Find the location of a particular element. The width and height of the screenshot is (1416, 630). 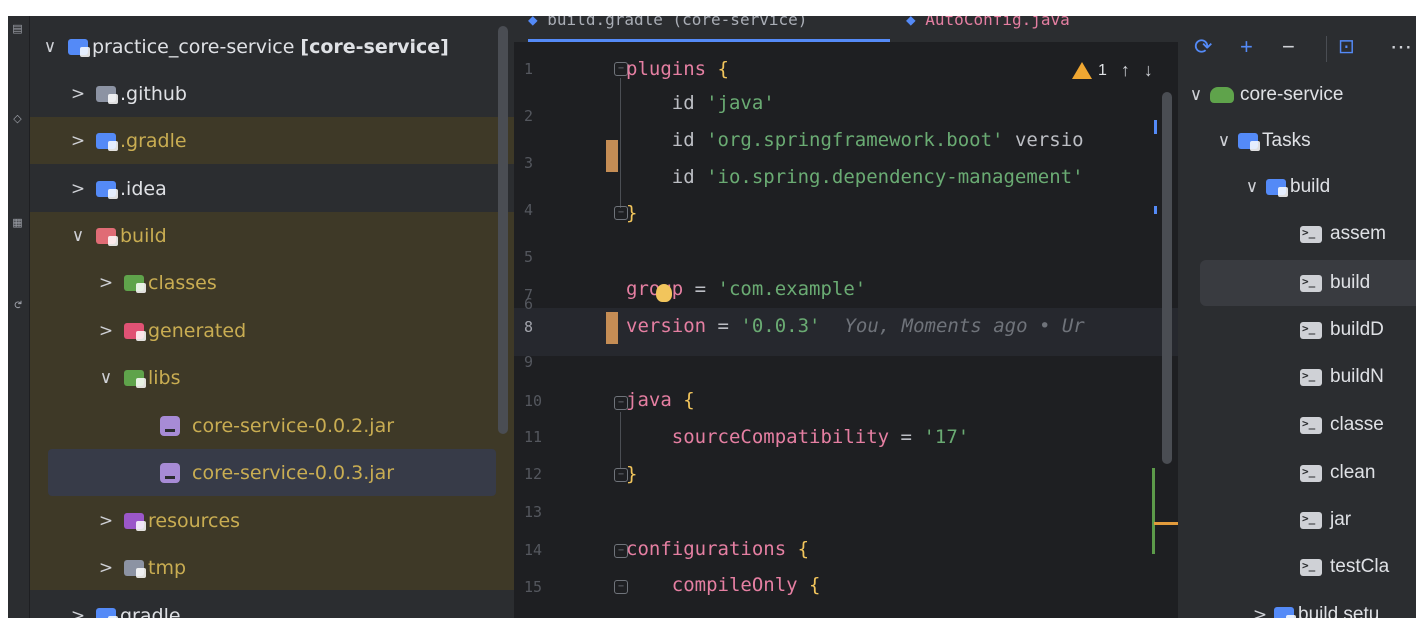

tree-item-label: core-service-0.0.2.jar is located at coordinates (293, 425).